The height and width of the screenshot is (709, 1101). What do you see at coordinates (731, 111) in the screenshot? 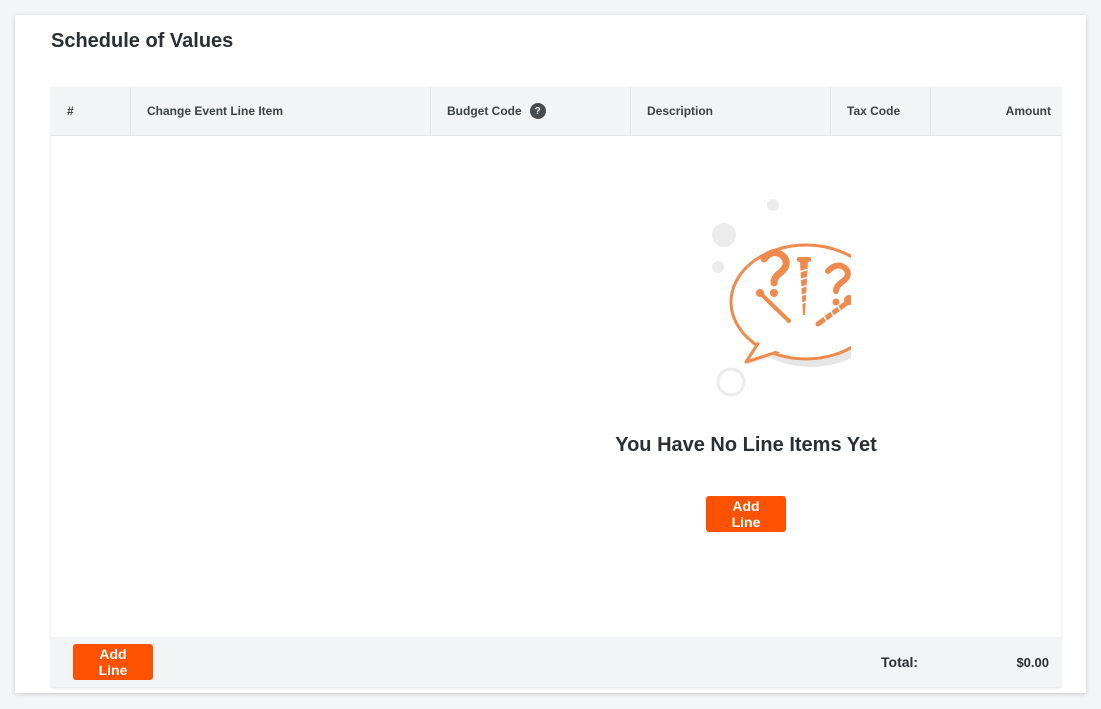
I see `column-header-description: Description` at bounding box center [731, 111].